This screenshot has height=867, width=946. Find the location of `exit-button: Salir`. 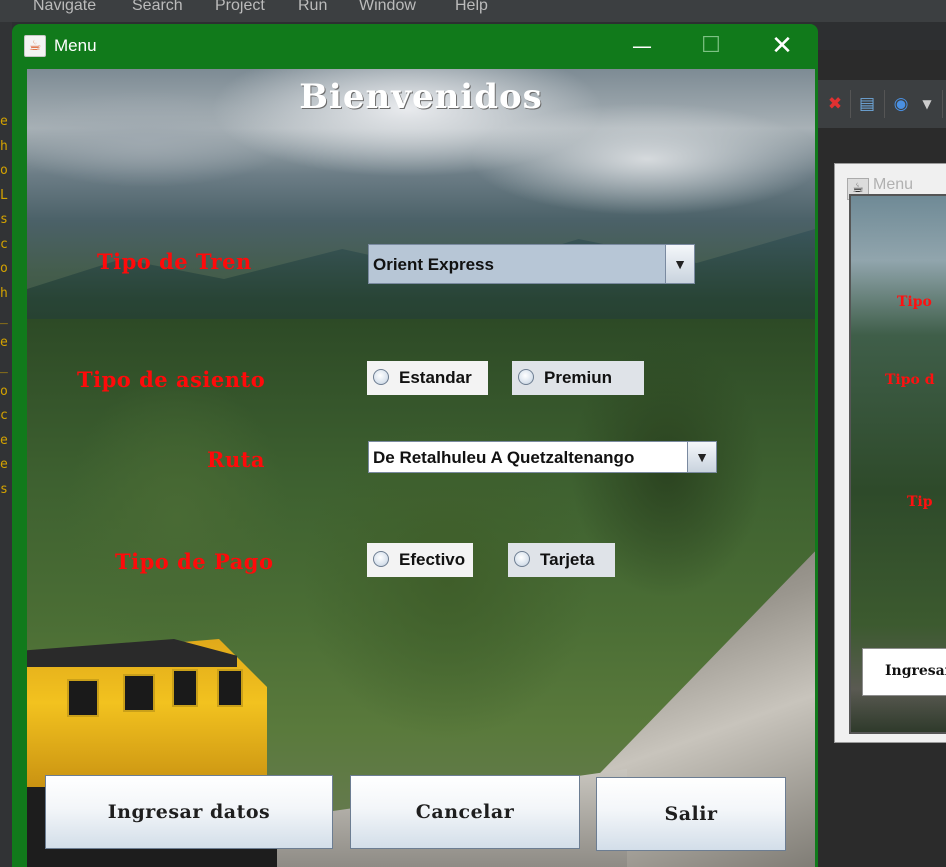

exit-button: Salir is located at coordinates (691, 814).